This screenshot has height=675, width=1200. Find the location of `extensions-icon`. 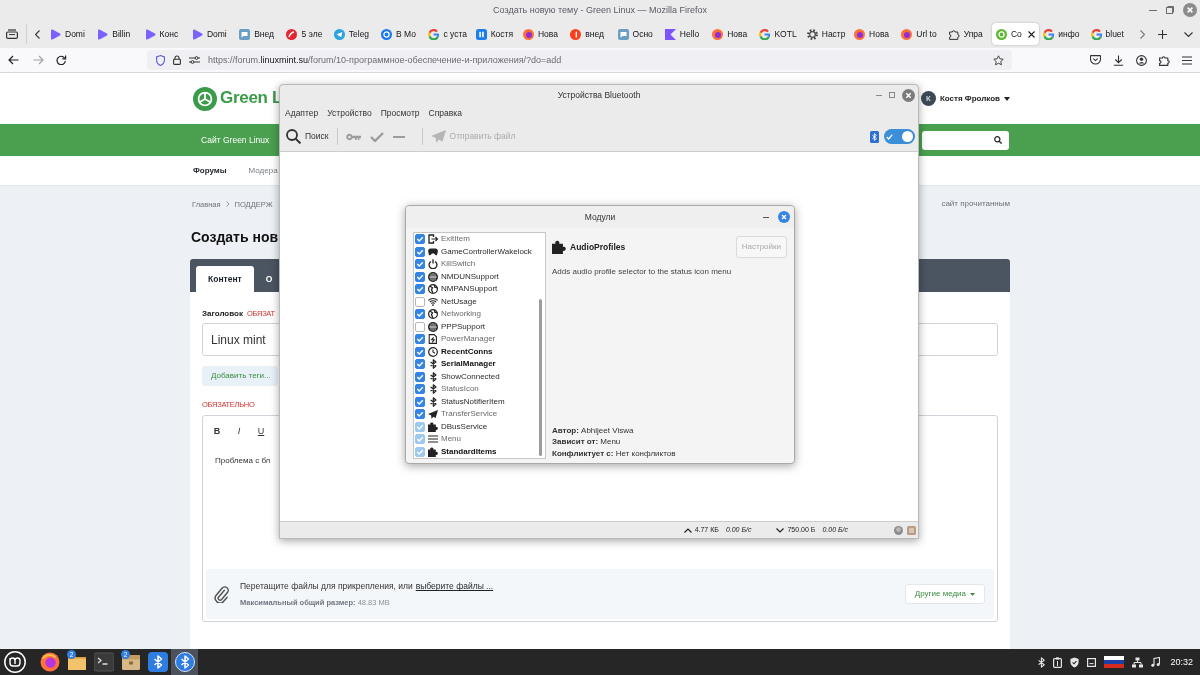

extensions-icon is located at coordinates (1164, 60).